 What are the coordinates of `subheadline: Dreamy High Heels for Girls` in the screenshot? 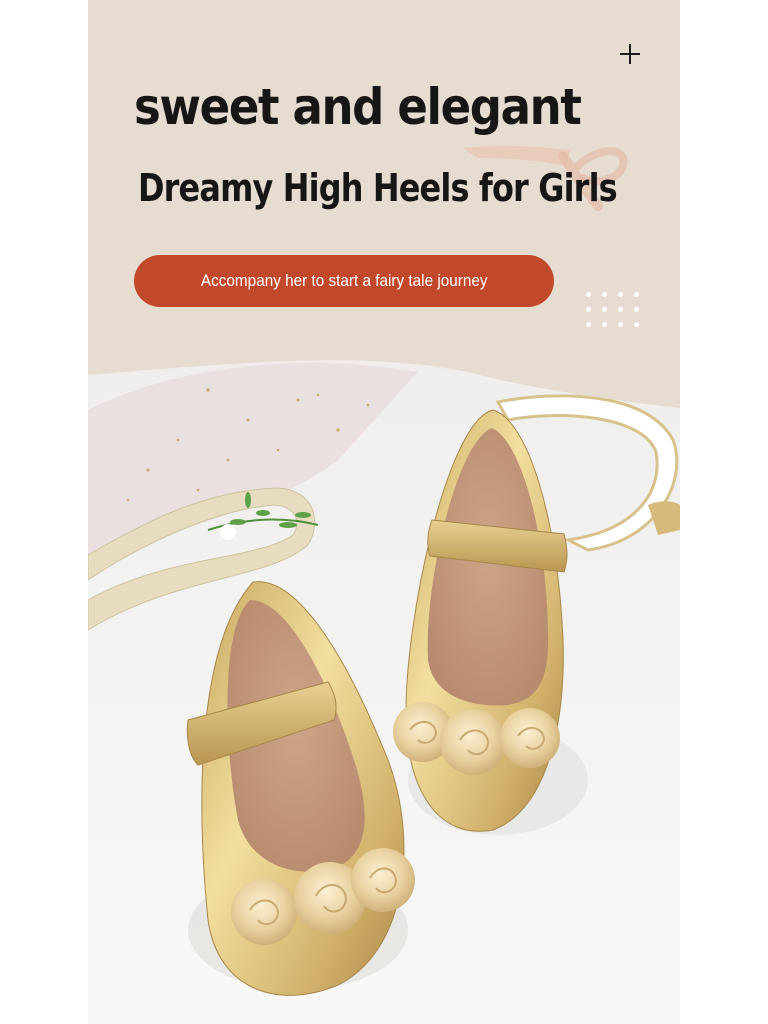 It's located at (378, 188).